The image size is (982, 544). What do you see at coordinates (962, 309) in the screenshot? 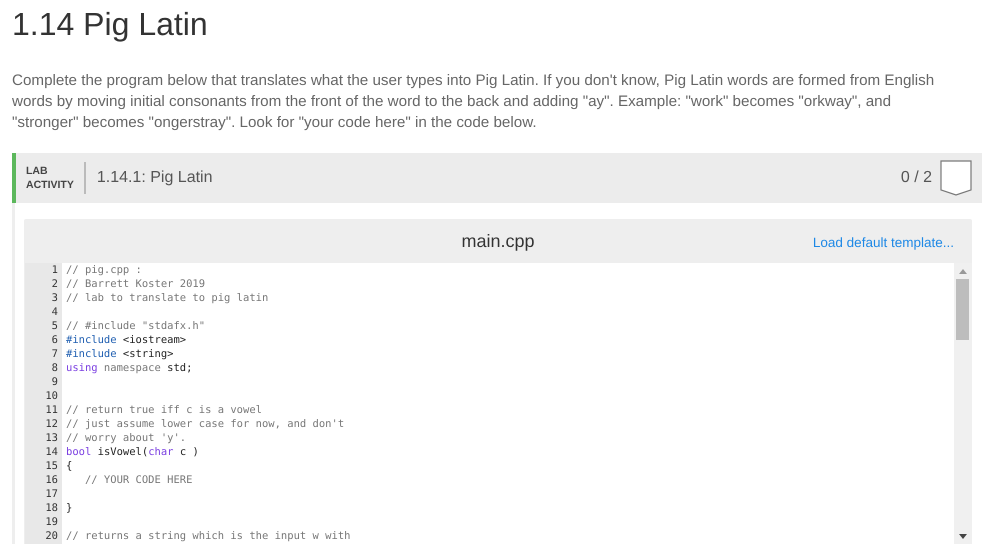
I see `scroll-thumb` at bounding box center [962, 309].